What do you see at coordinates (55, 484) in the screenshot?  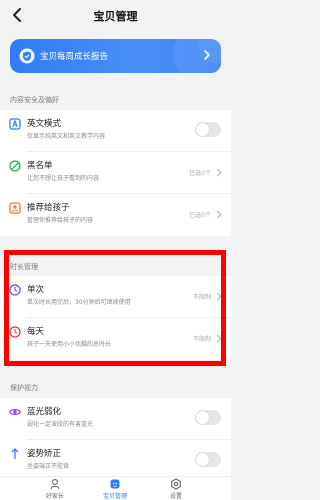 I see `parent-icon` at bounding box center [55, 484].